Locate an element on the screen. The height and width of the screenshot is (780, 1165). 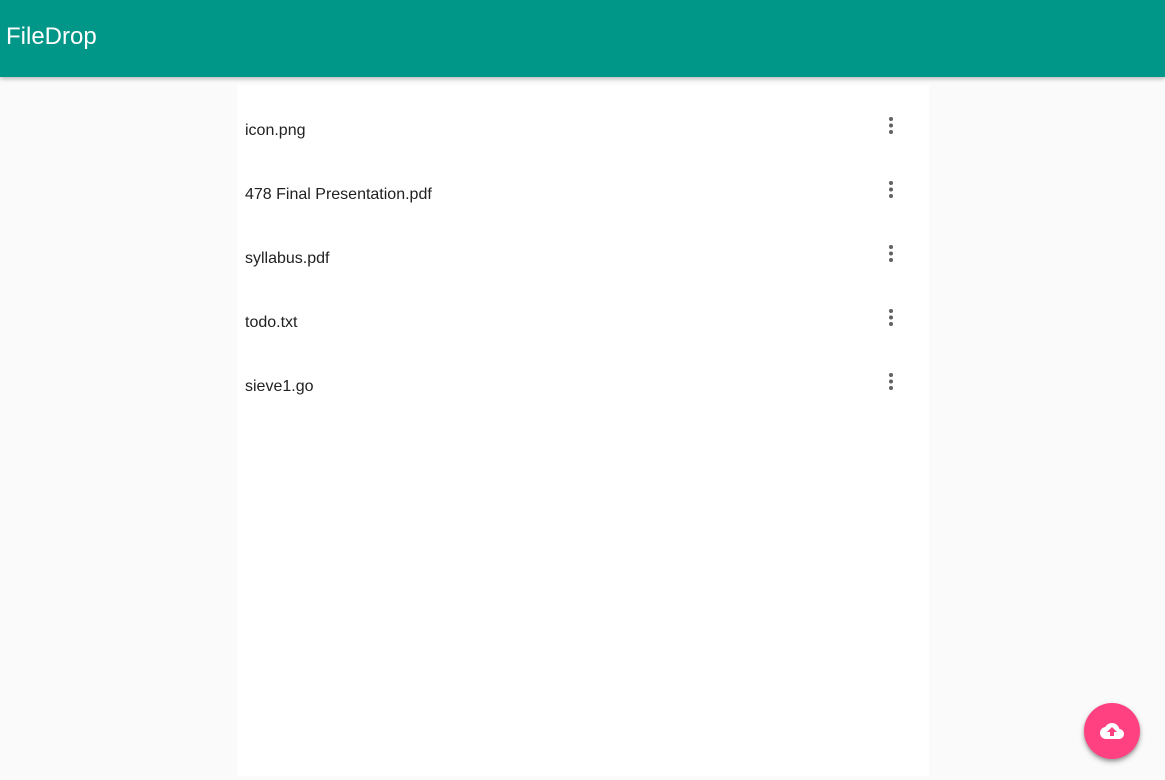
file-list-item: sieve1.go is located at coordinates (583, 389).